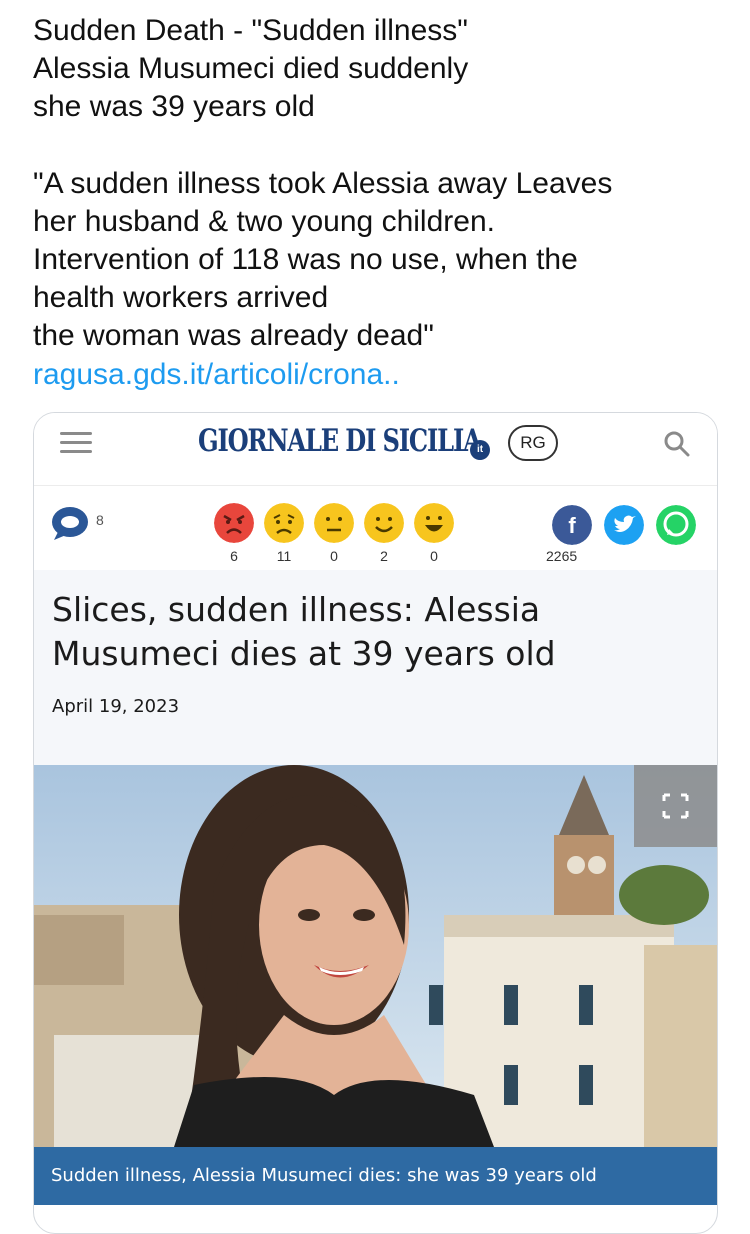 Image resolution: width=750 pixels, height=1234 pixels. I want to click on tweet-line: Alessia Musumeci died suddenly, so click(251, 69).